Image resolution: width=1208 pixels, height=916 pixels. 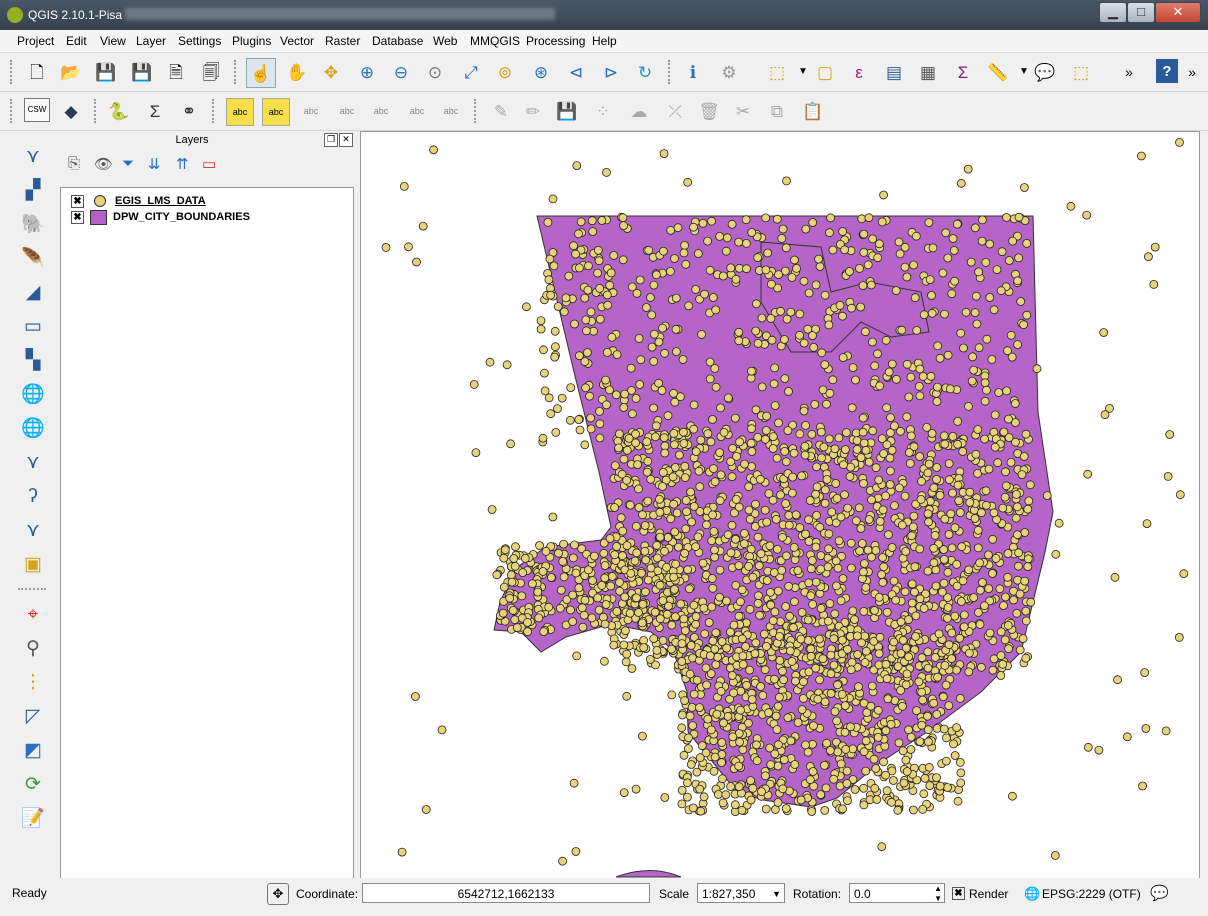 I want to click on add-spatialite-layer-icon: 🪶, so click(x=33, y=258).